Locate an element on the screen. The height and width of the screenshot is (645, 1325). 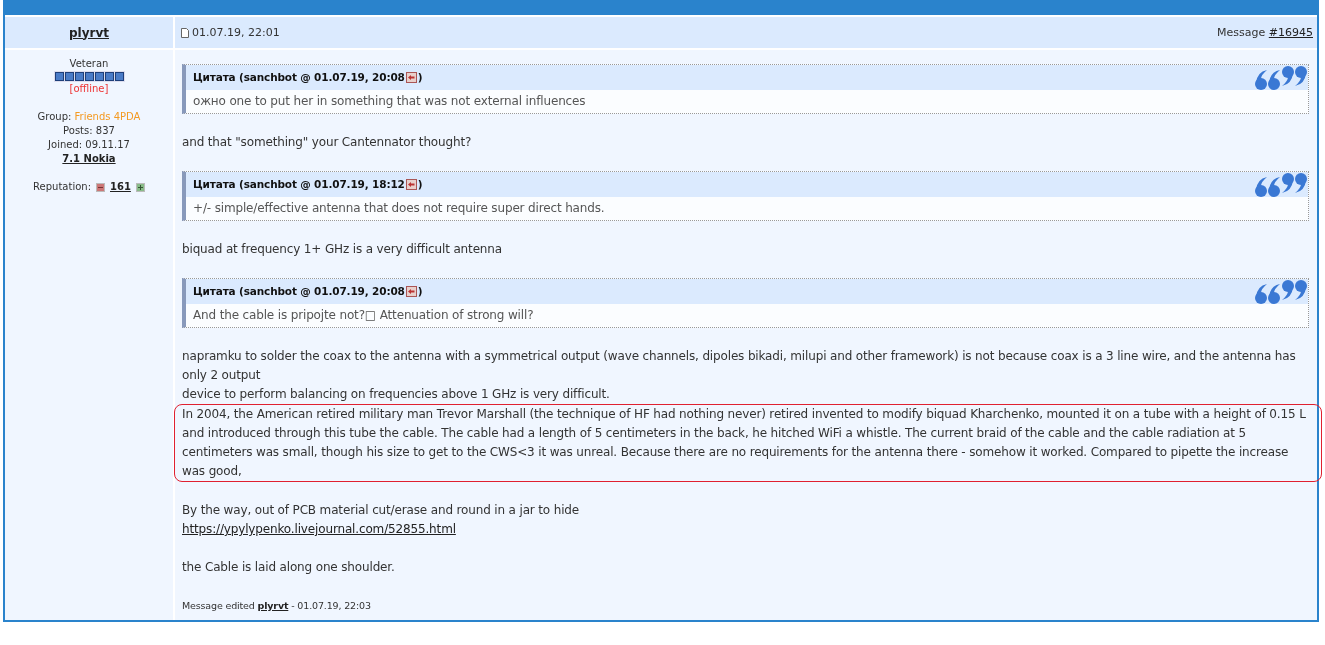
post-text: By the way, out of PCB material cut/erase and round in a jar to hide is located at coordinates (381, 510).